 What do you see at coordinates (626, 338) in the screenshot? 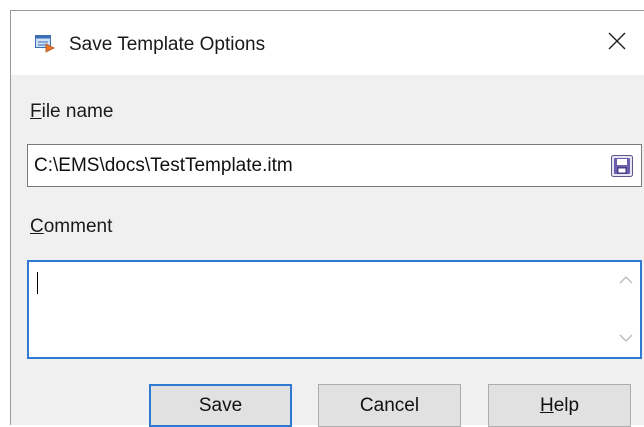
I see `scroll-down-icon` at bounding box center [626, 338].